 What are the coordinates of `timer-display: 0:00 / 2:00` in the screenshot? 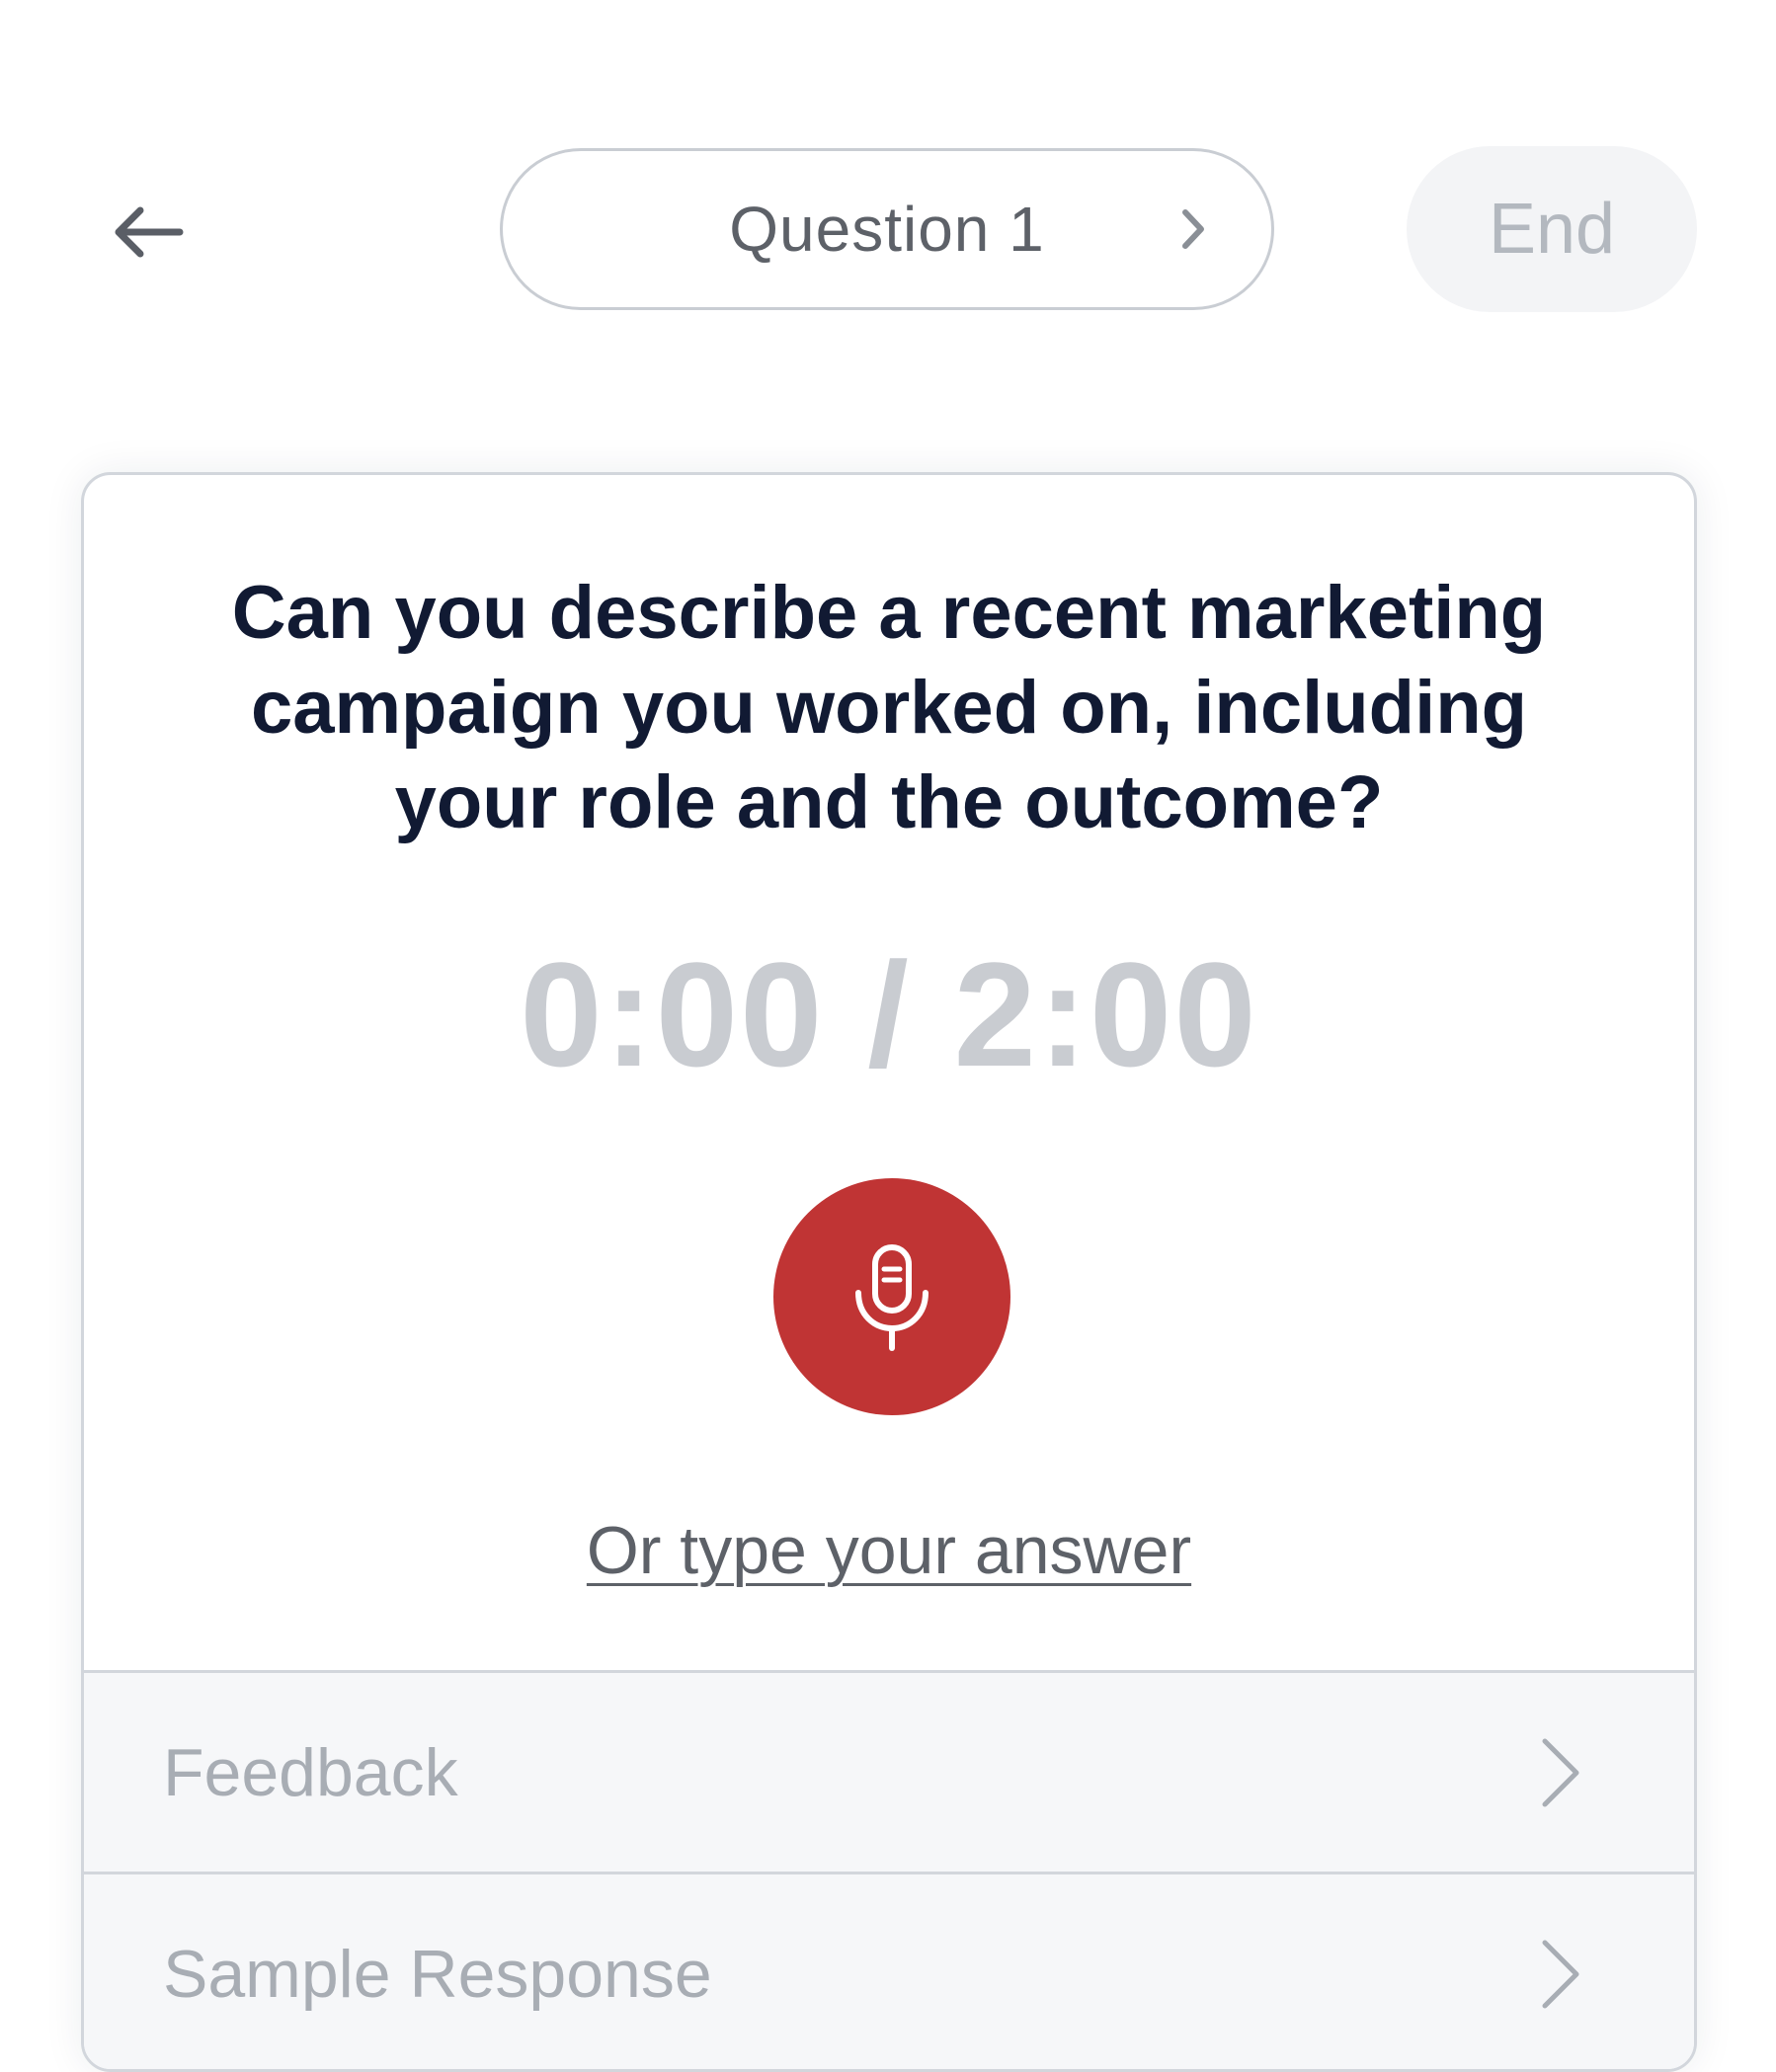 It's located at (889, 1014).